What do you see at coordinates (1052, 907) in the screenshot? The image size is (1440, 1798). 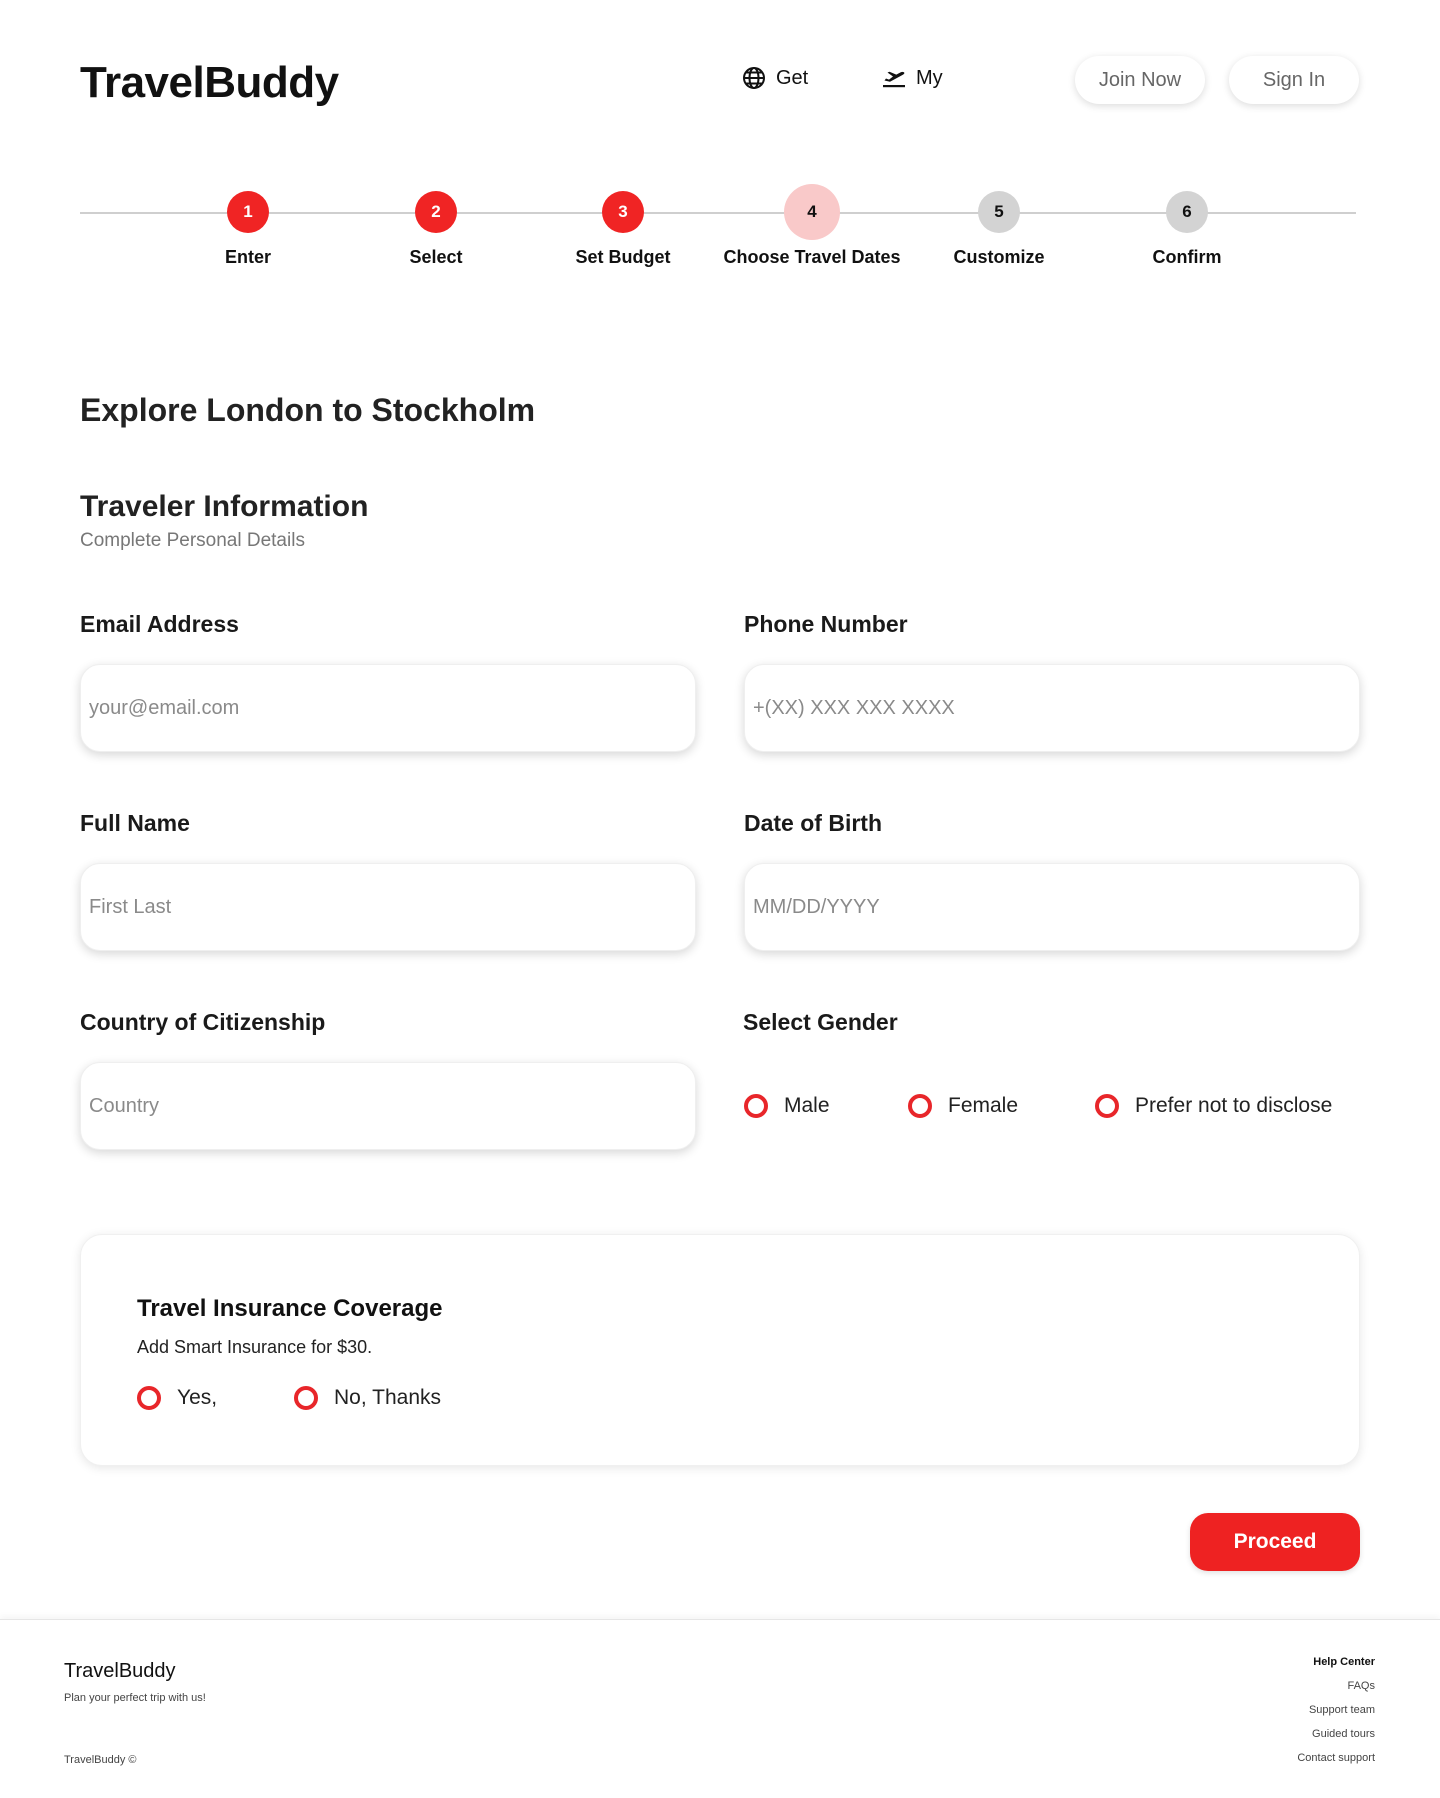 I see `dob-field` at bounding box center [1052, 907].